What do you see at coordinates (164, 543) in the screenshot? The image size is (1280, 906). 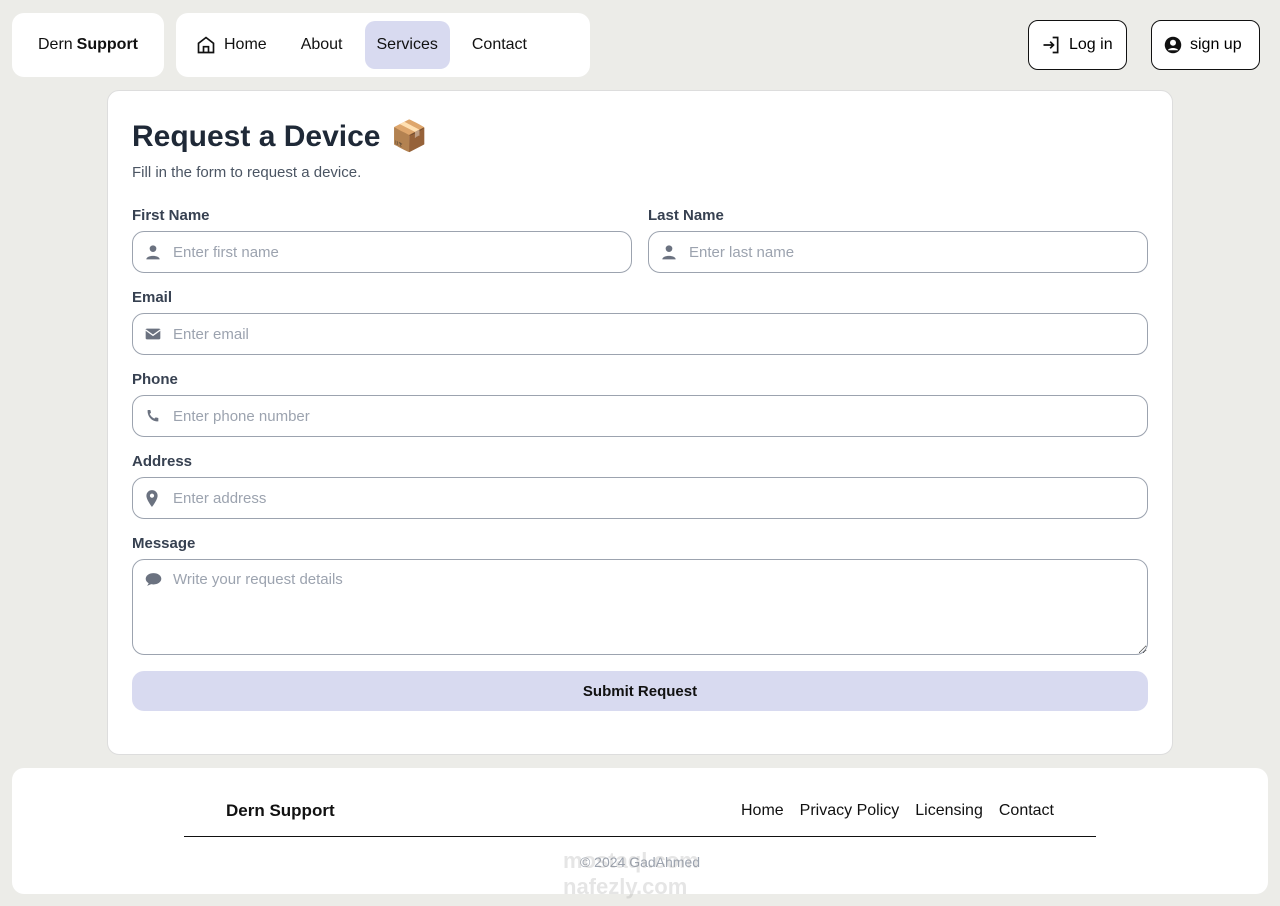 I see `message-label: Message` at bounding box center [164, 543].